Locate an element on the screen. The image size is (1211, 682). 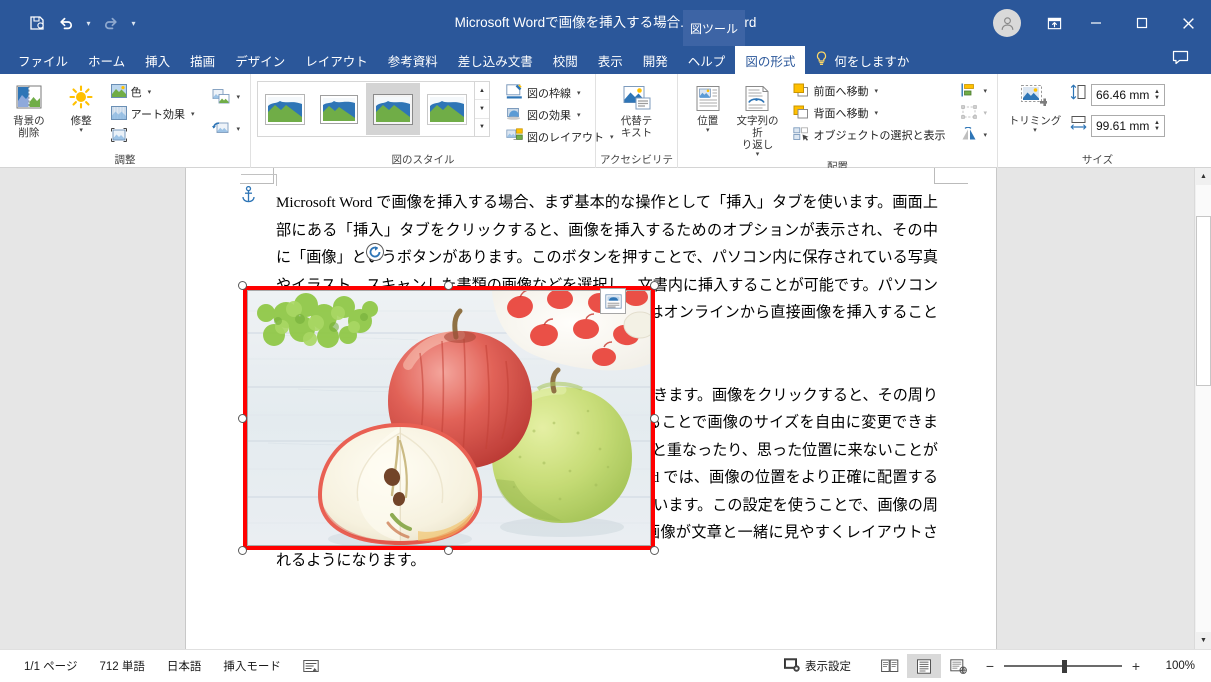
display-settings-button: 表示設定 is located at coordinates (817, 666).